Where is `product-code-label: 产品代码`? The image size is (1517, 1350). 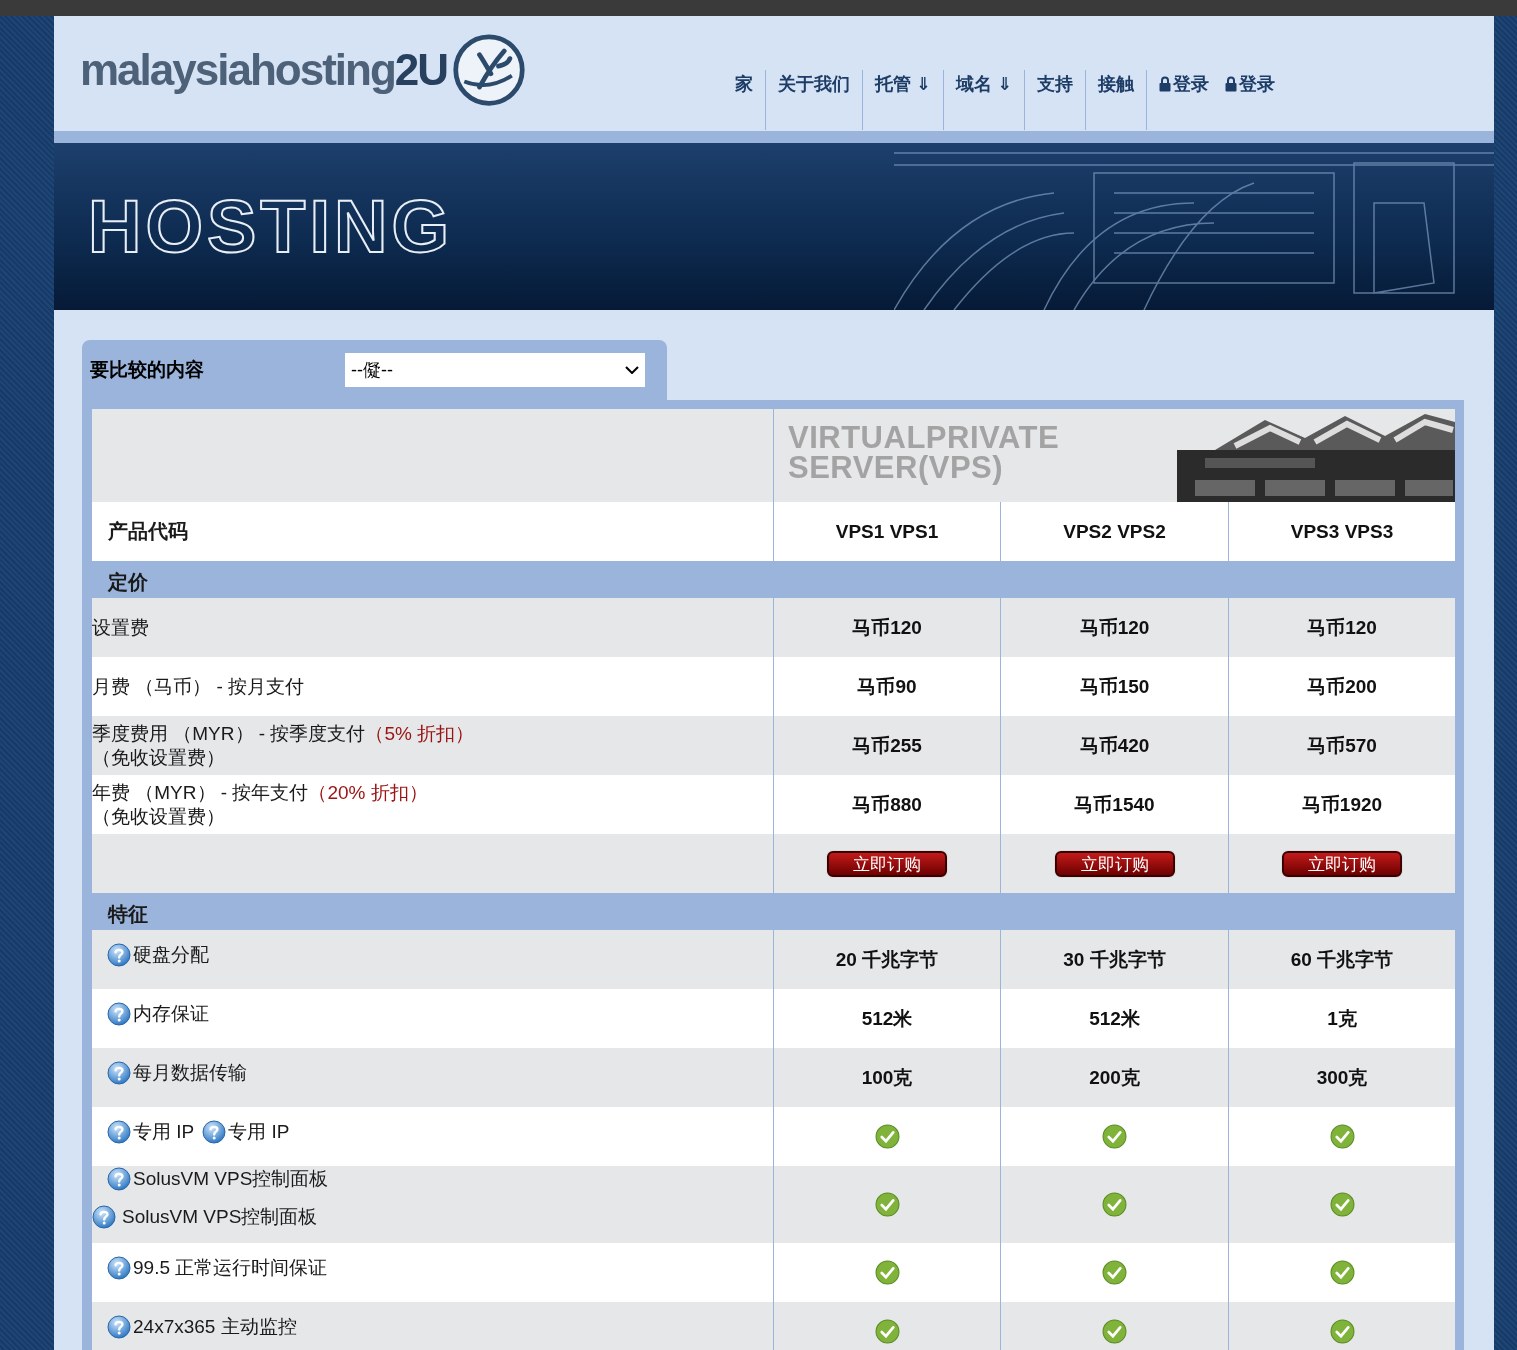 product-code-label: 产品代码 is located at coordinates (148, 531).